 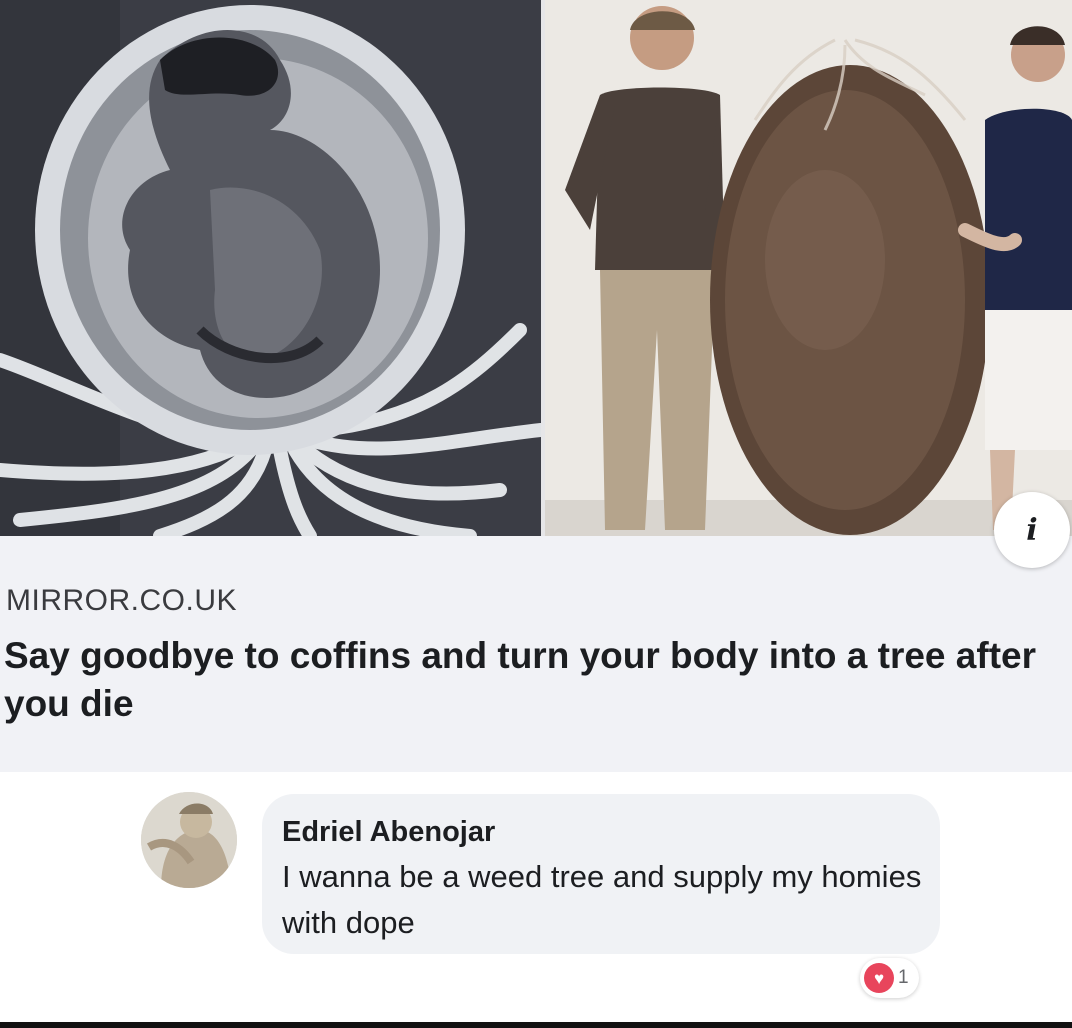 I want to click on reaction-badge: ♥ 1, so click(x=889, y=978).